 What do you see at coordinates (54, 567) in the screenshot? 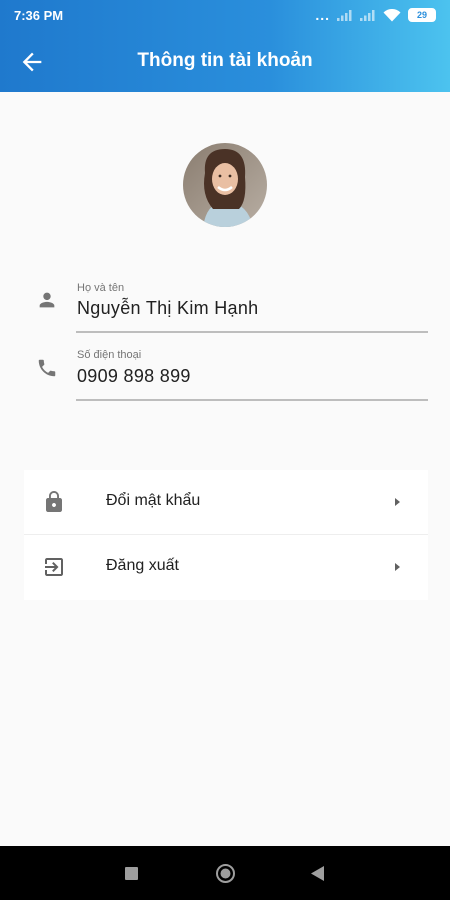
I see `logout-icon` at bounding box center [54, 567].